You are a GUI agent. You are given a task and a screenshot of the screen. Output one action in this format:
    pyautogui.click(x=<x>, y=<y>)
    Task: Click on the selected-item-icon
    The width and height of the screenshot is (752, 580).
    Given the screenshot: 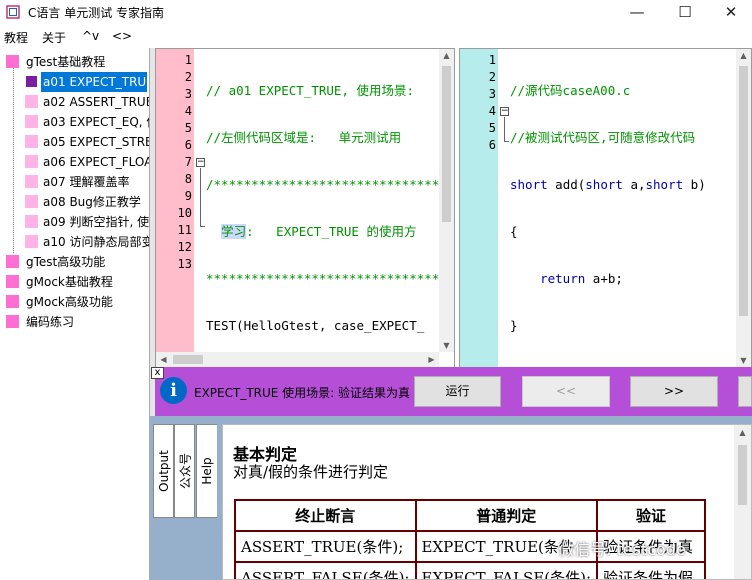 What is the action you would take?
    pyautogui.click(x=31, y=81)
    